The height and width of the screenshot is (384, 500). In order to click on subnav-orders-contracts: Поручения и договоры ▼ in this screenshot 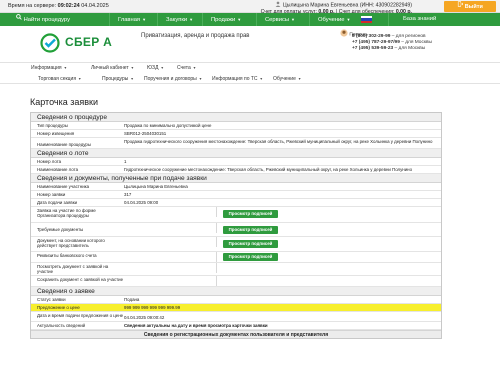, I will do `click(173, 79)`.